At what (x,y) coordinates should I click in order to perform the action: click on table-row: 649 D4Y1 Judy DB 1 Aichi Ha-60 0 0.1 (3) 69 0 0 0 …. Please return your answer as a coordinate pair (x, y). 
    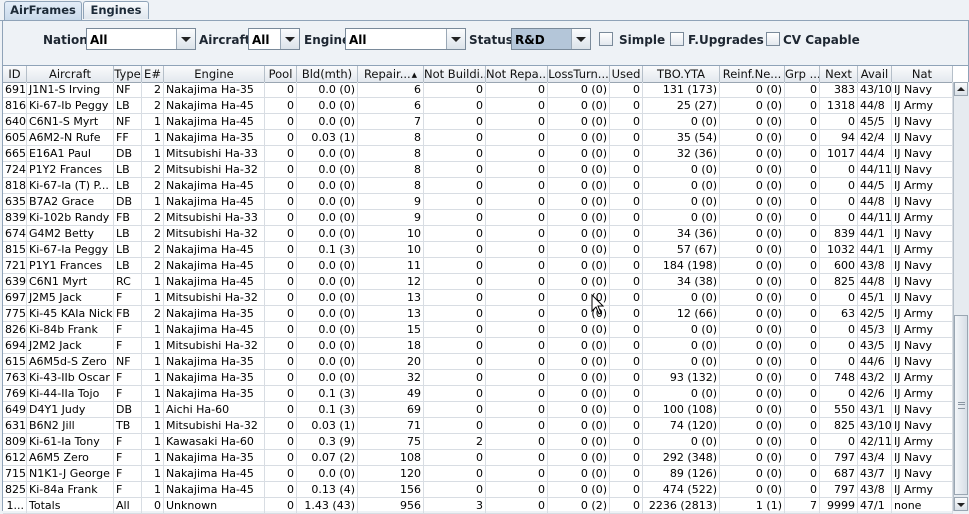
    Looking at the image, I should click on (478, 410).